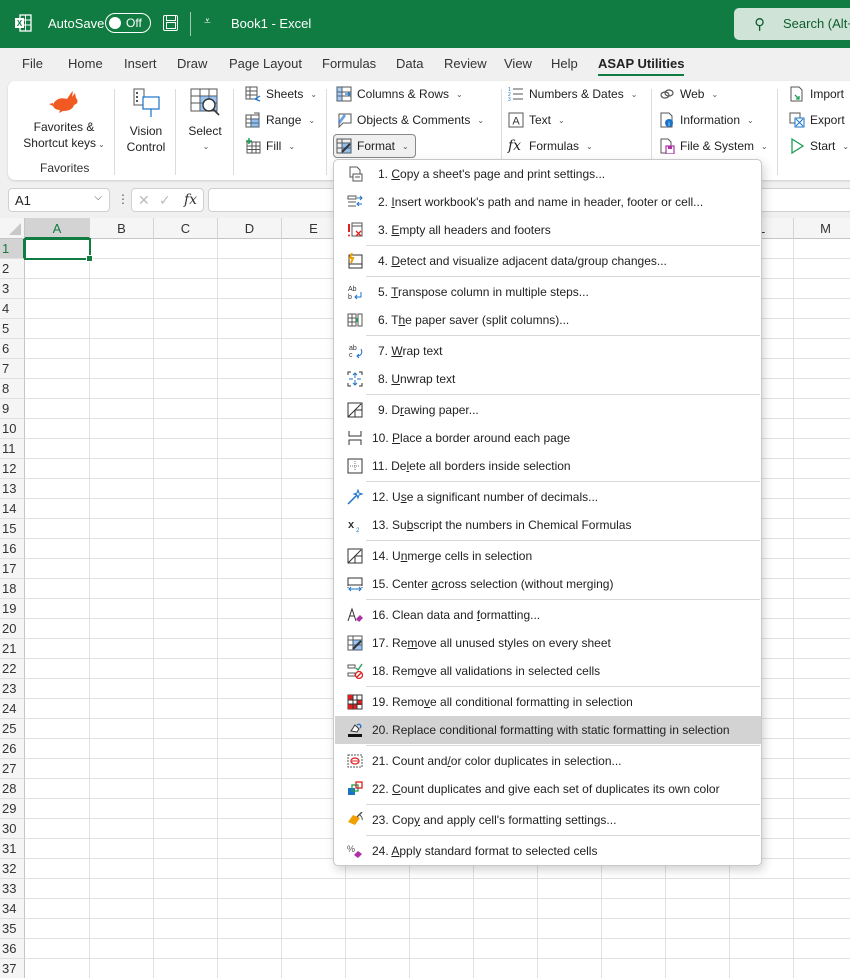  What do you see at coordinates (12, 469) in the screenshot?
I see `row-header-12: 12` at bounding box center [12, 469].